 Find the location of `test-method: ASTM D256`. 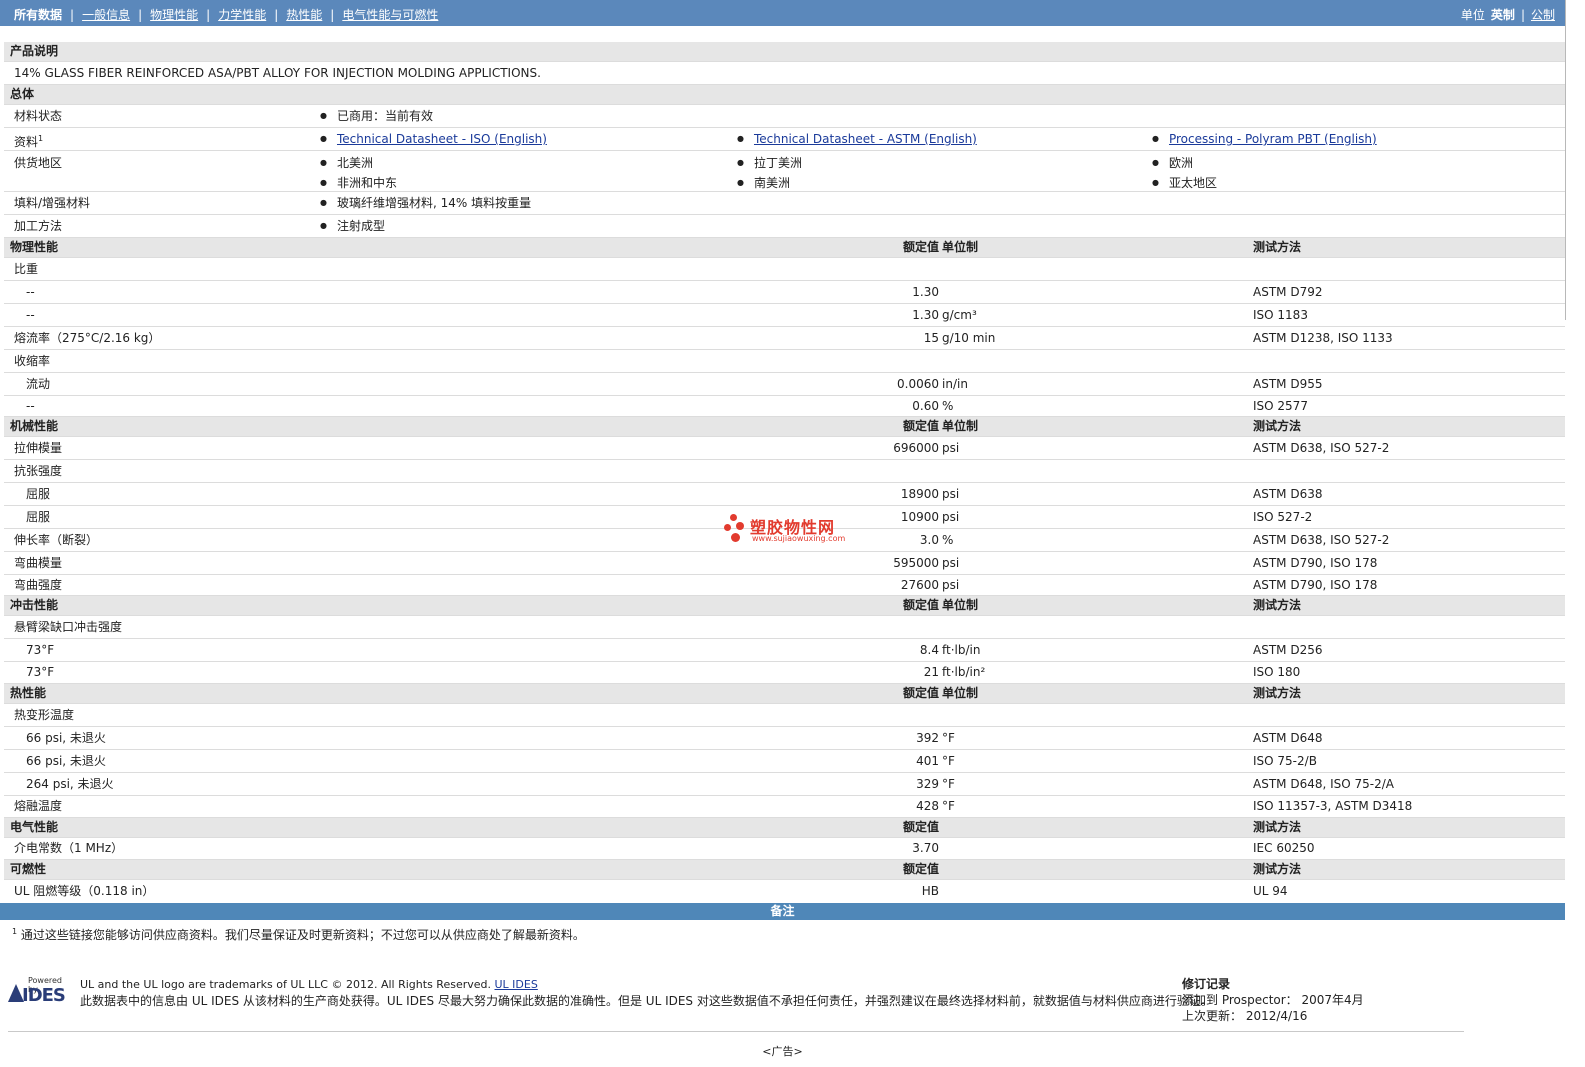

test-method: ASTM D256 is located at coordinates (1288, 650).